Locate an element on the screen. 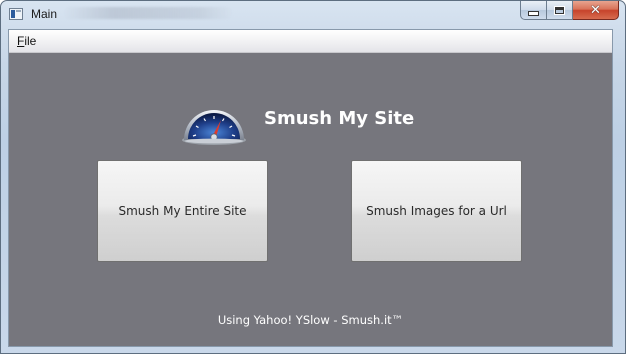  minimize-icon is located at coordinates (533, 13).